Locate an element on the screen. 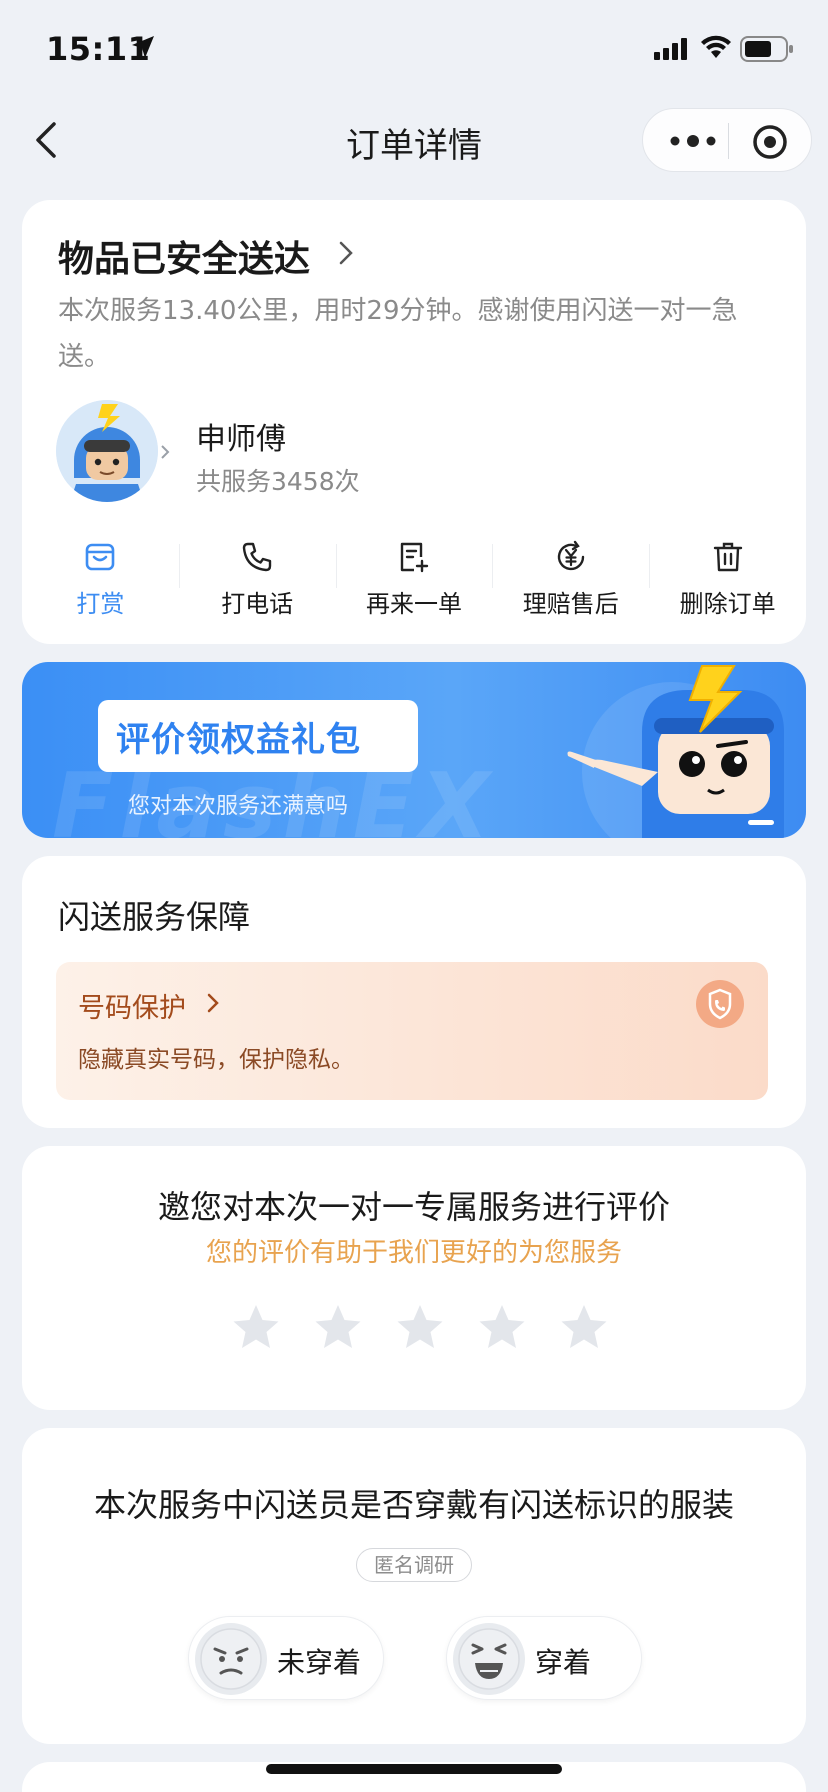  star-rating is located at coordinates (420, 1328).